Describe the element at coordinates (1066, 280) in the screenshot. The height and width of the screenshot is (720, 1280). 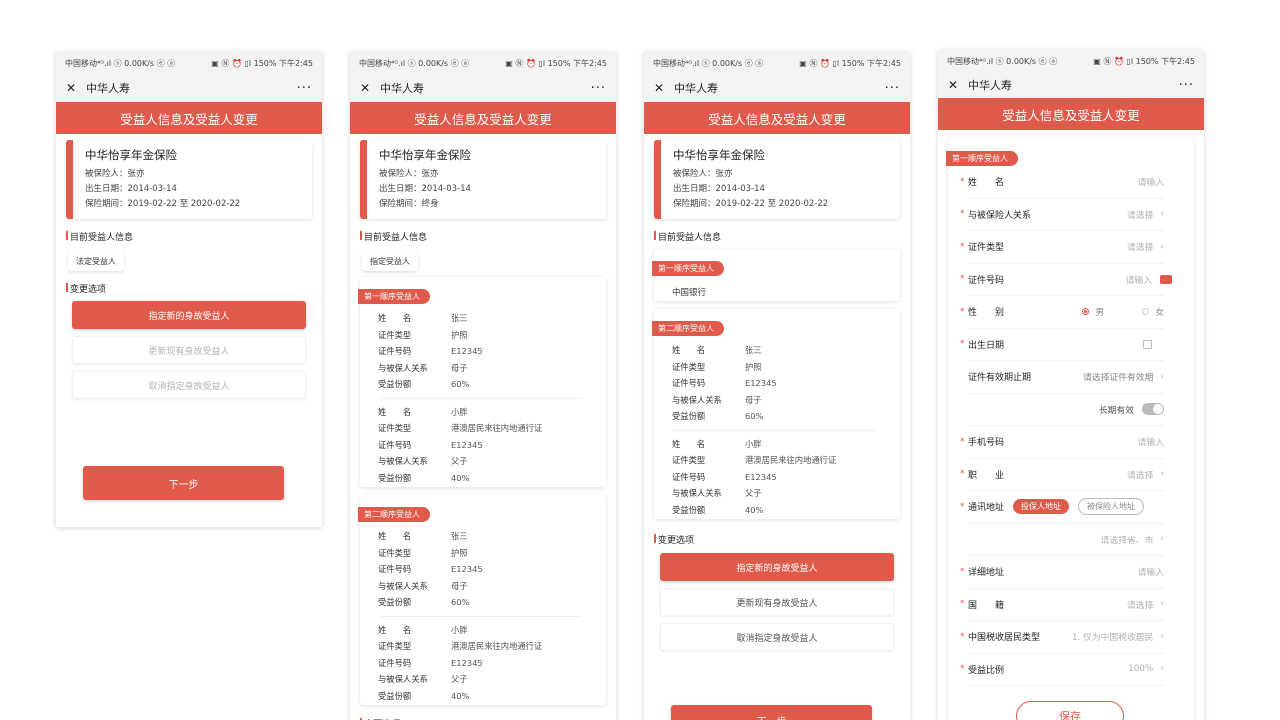
I see `id-number-field: * 证件号码 请输入` at that location.